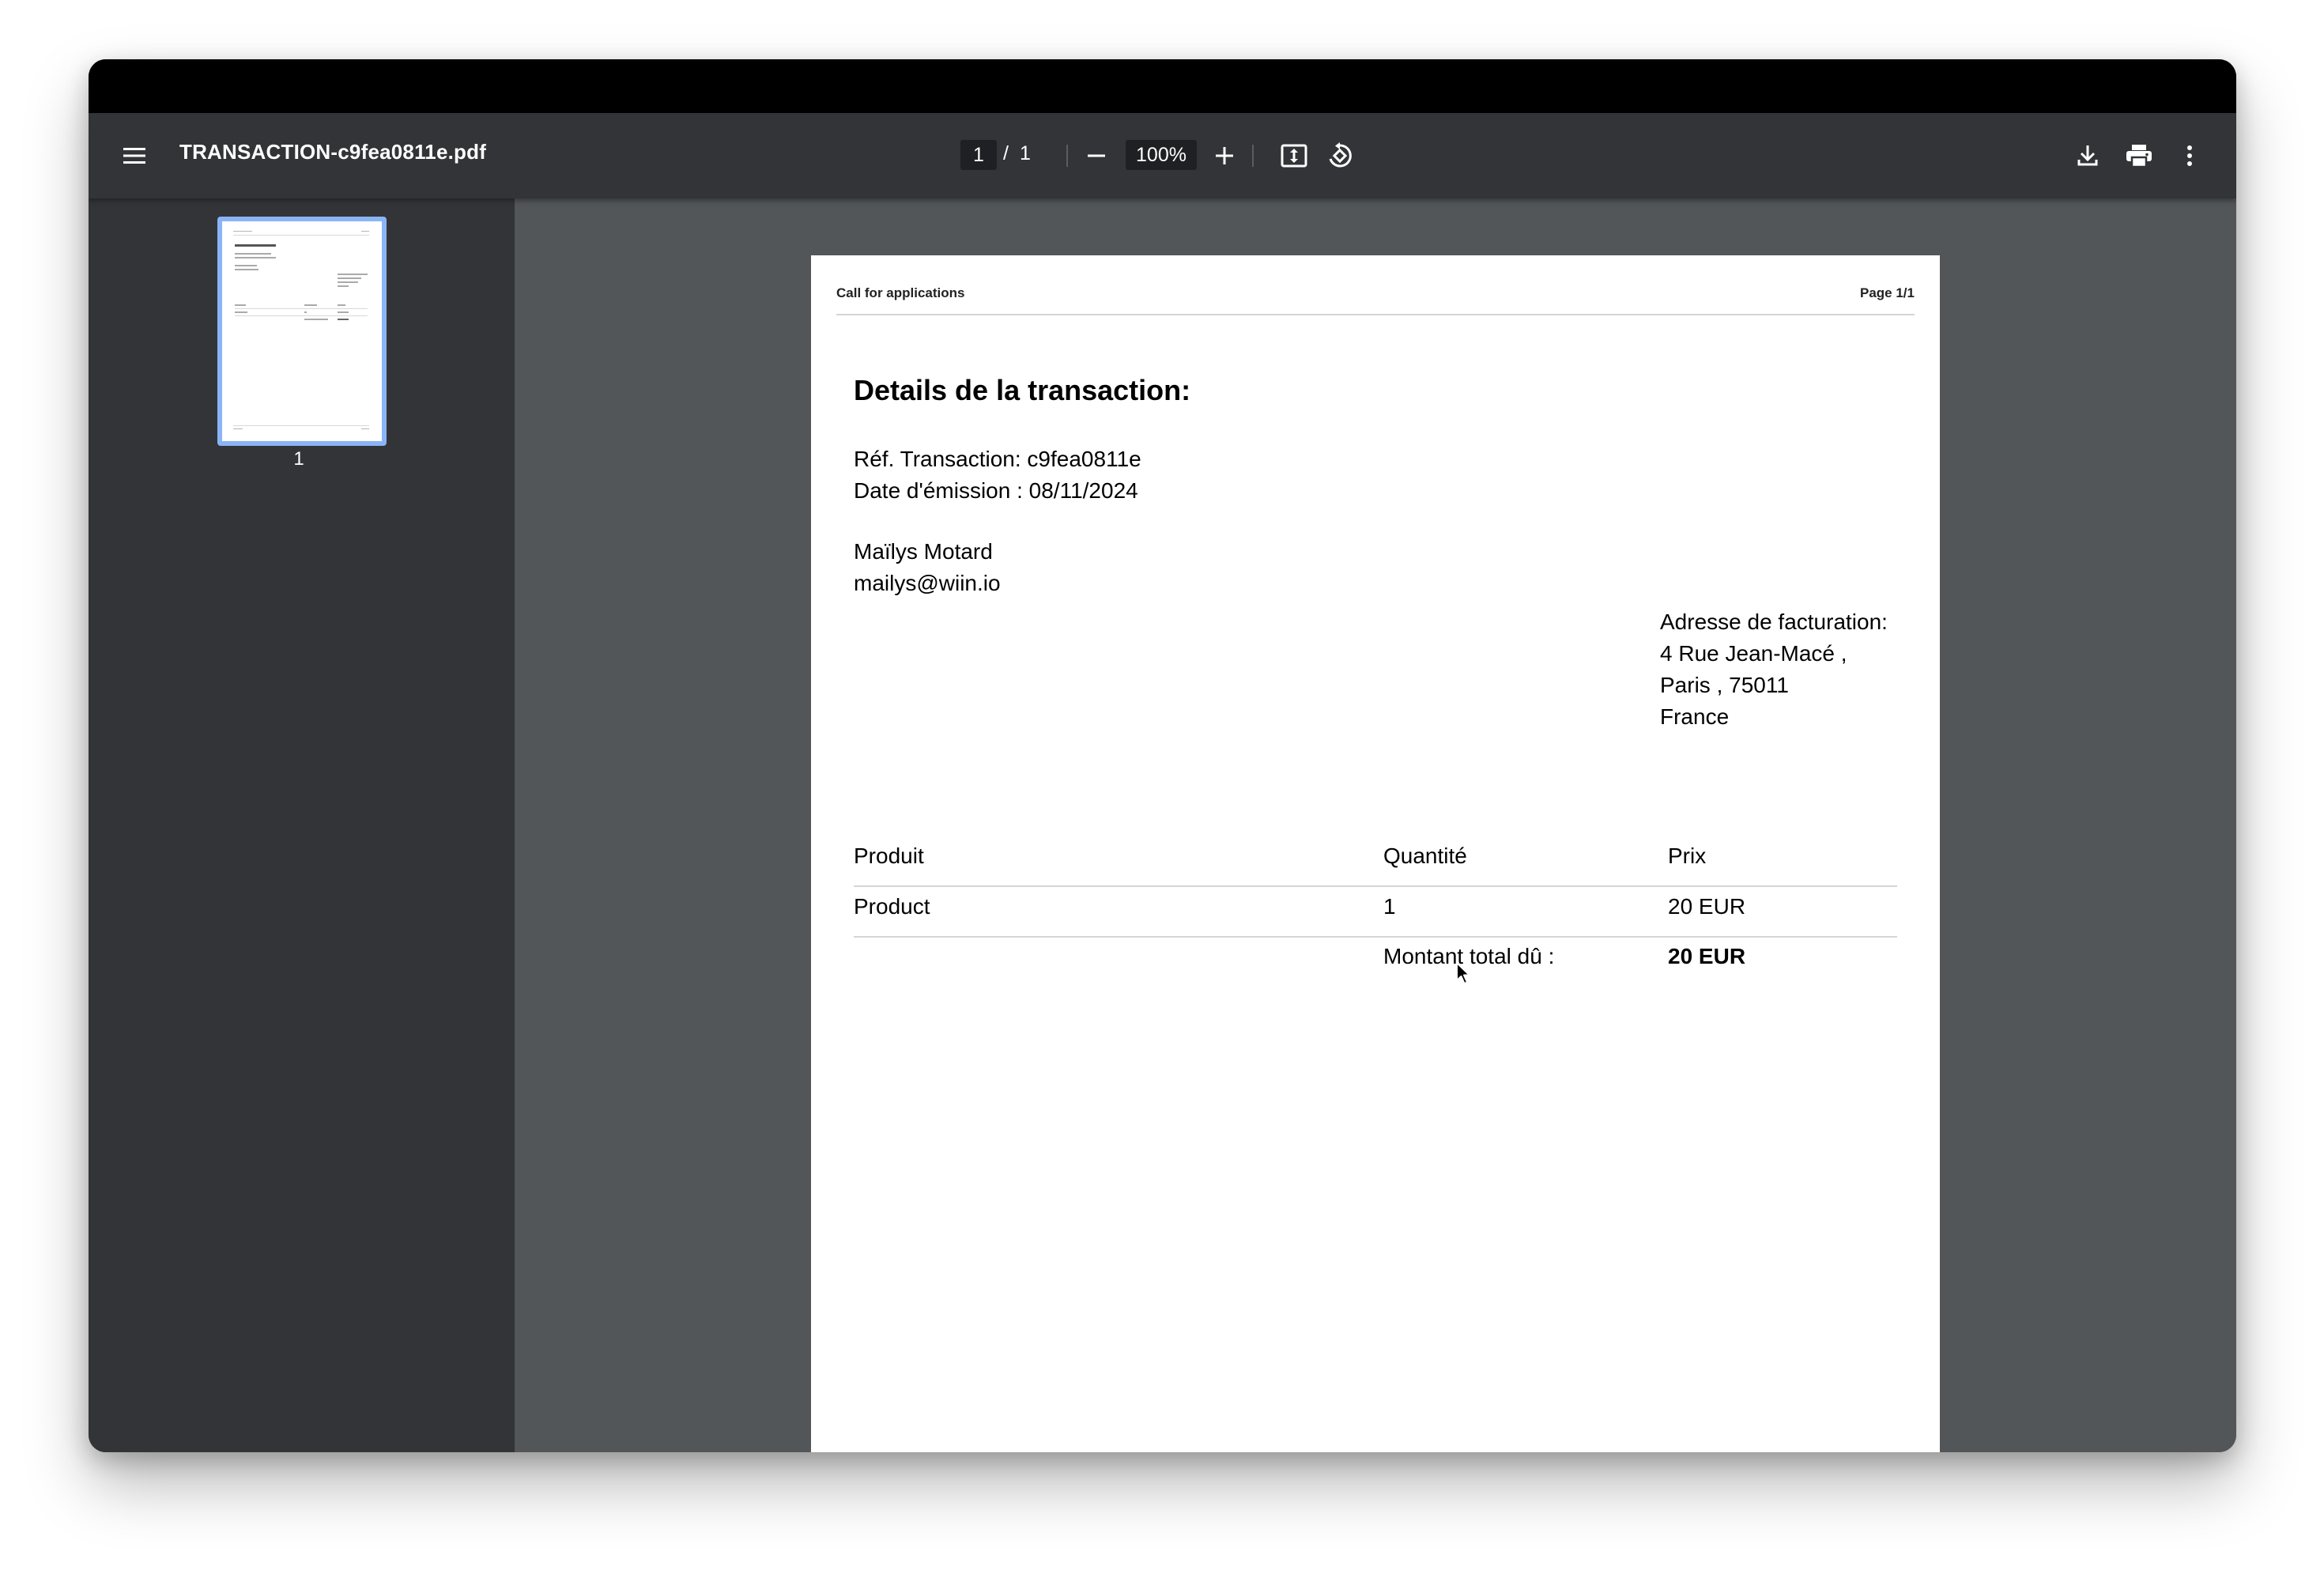 The width and height of the screenshot is (2324, 1570). I want to click on page-thumbnail, so click(302, 331).